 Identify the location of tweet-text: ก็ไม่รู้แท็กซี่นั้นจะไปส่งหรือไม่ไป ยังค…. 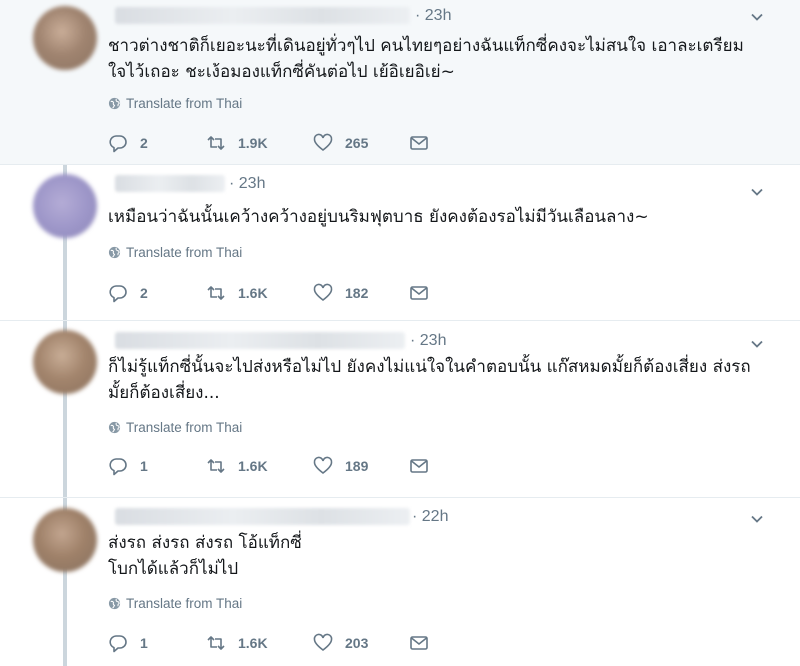
(434, 380).